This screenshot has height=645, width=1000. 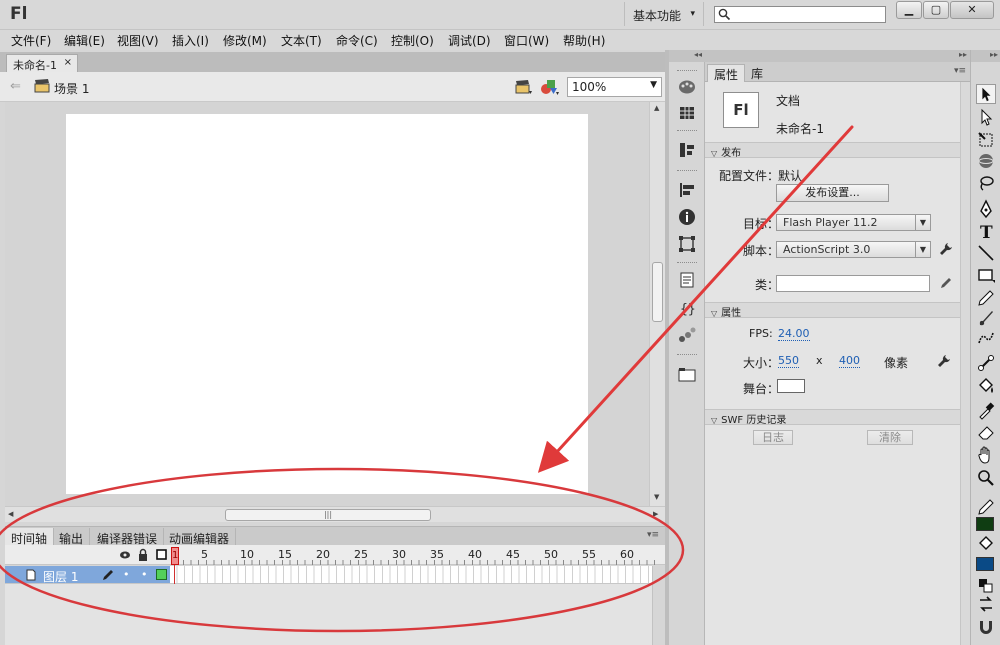 I want to click on scroll-thumb, so click(x=657, y=292).